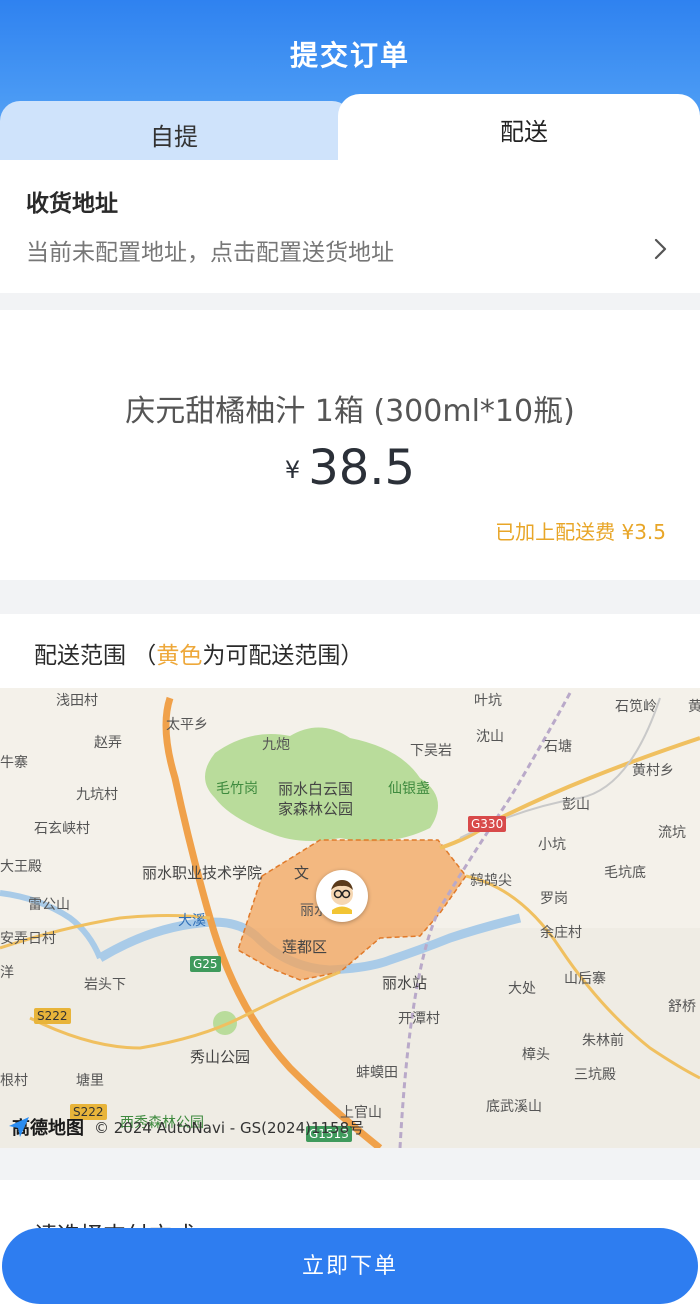  Describe the element at coordinates (554, 899) in the screenshot. I see `map-label: 罗岗` at that location.